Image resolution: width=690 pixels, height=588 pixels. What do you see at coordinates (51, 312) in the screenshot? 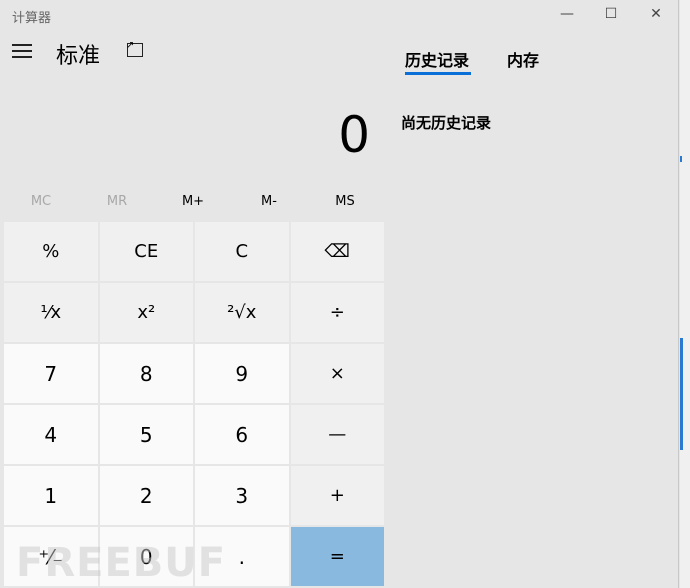
I see `reciprocal-button: ¹⁄x` at bounding box center [51, 312].